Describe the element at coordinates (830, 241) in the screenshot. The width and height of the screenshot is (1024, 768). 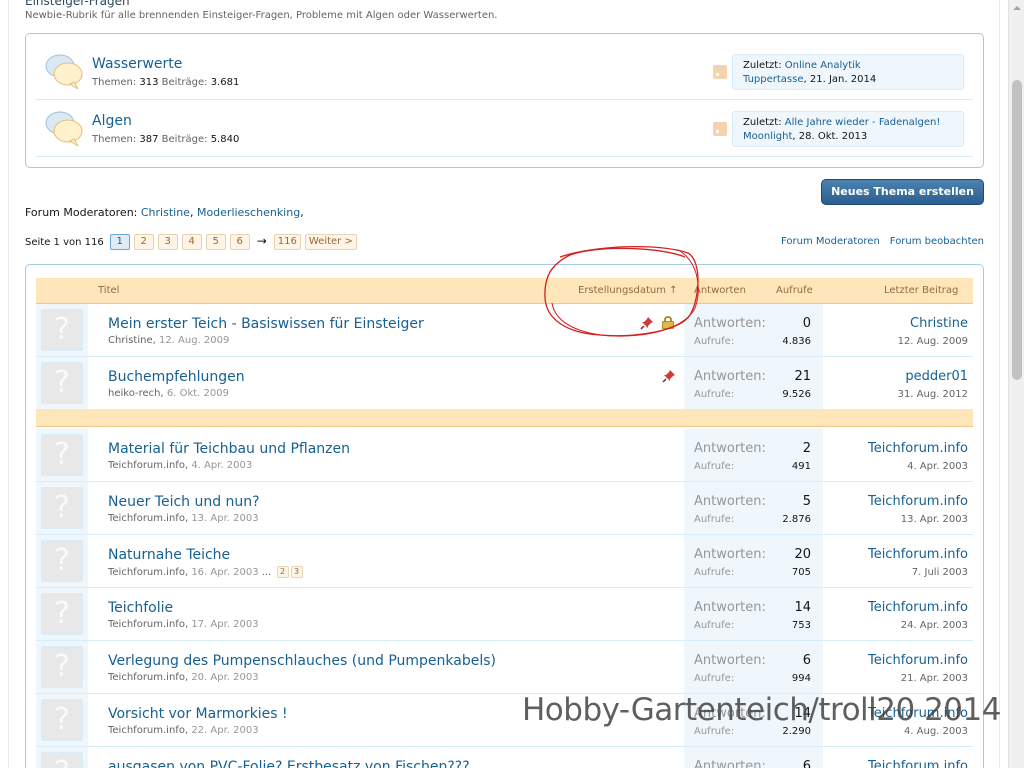
I see `forum-moderators-link: Forum Moderatoren` at that location.